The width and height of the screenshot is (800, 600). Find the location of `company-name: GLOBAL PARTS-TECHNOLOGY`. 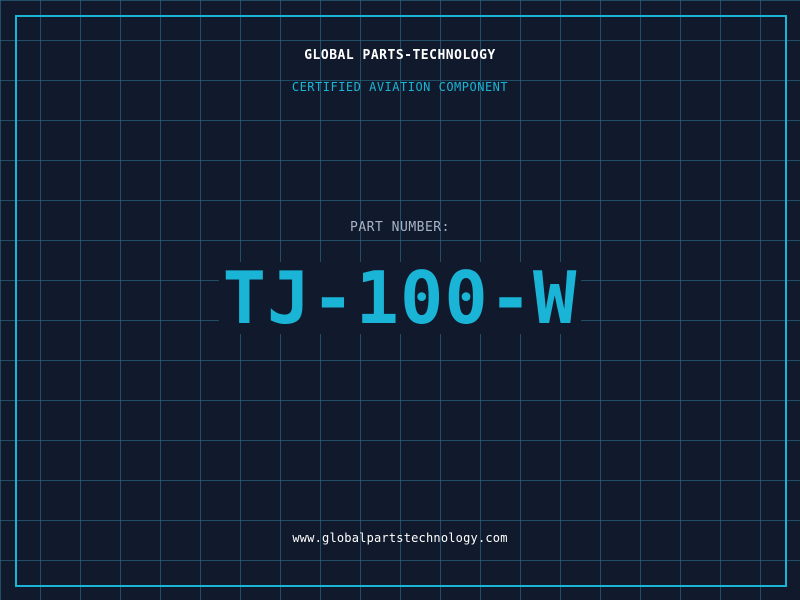

company-name: GLOBAL PARTS-TECHNOLOGY is located at coordinates (400, 55).